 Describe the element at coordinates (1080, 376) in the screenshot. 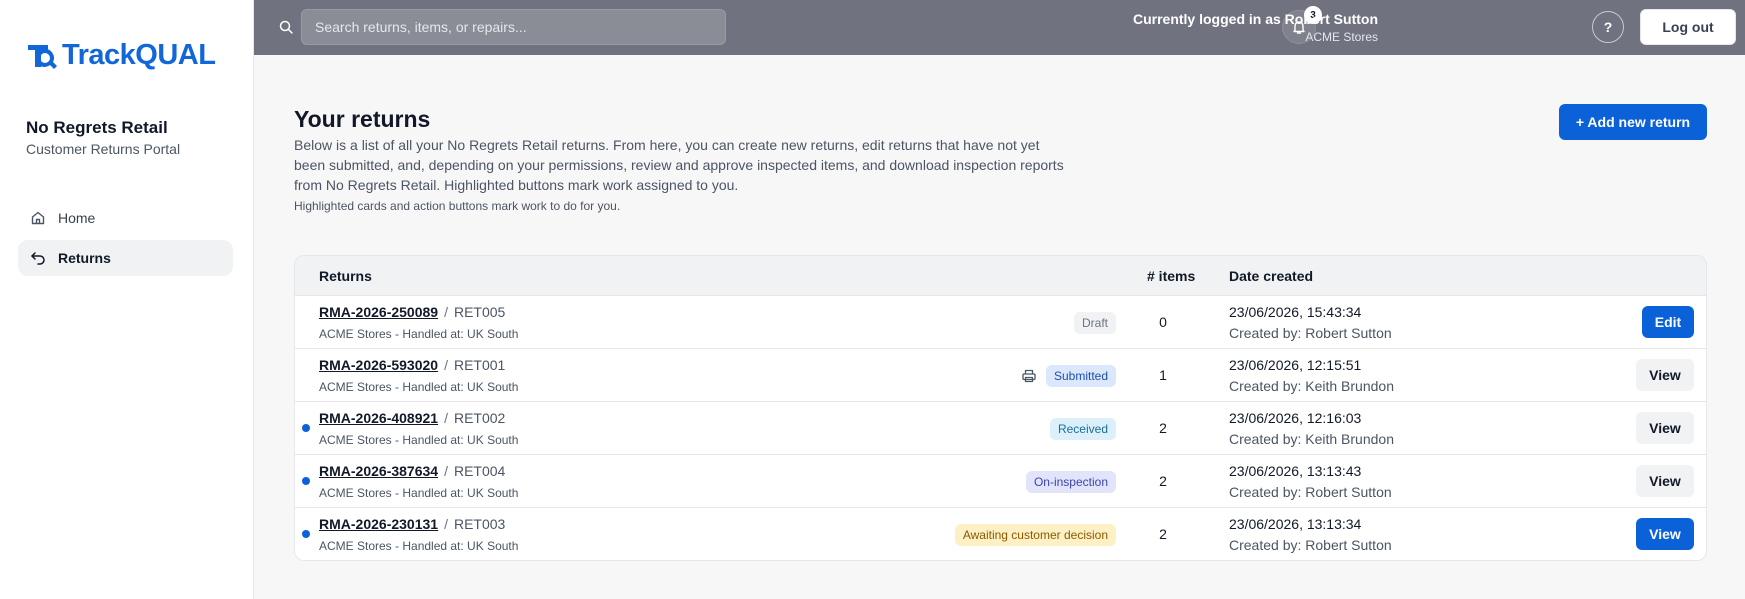

I see `status-badge: Submitted` at that location.